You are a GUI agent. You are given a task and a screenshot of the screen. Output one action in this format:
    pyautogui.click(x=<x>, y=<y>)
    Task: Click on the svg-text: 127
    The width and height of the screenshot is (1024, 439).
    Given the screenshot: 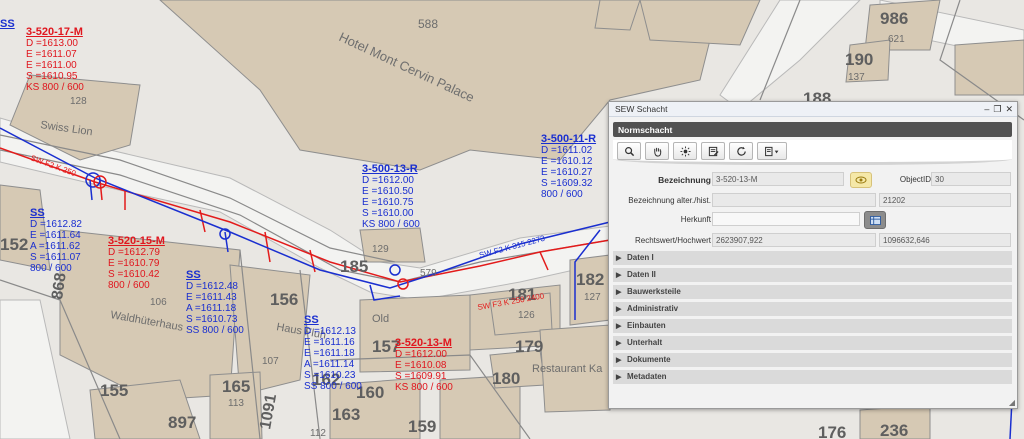 What is the action you would take?
    pyautogui.click(x=592, y=297)
    